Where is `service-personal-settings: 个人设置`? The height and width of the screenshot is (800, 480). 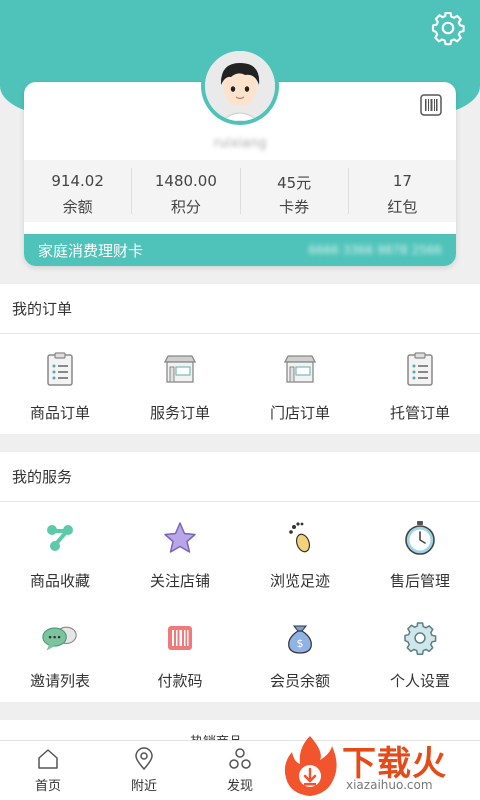 service-personal-settings: 个人设置 is located at coordinates (420, 652).